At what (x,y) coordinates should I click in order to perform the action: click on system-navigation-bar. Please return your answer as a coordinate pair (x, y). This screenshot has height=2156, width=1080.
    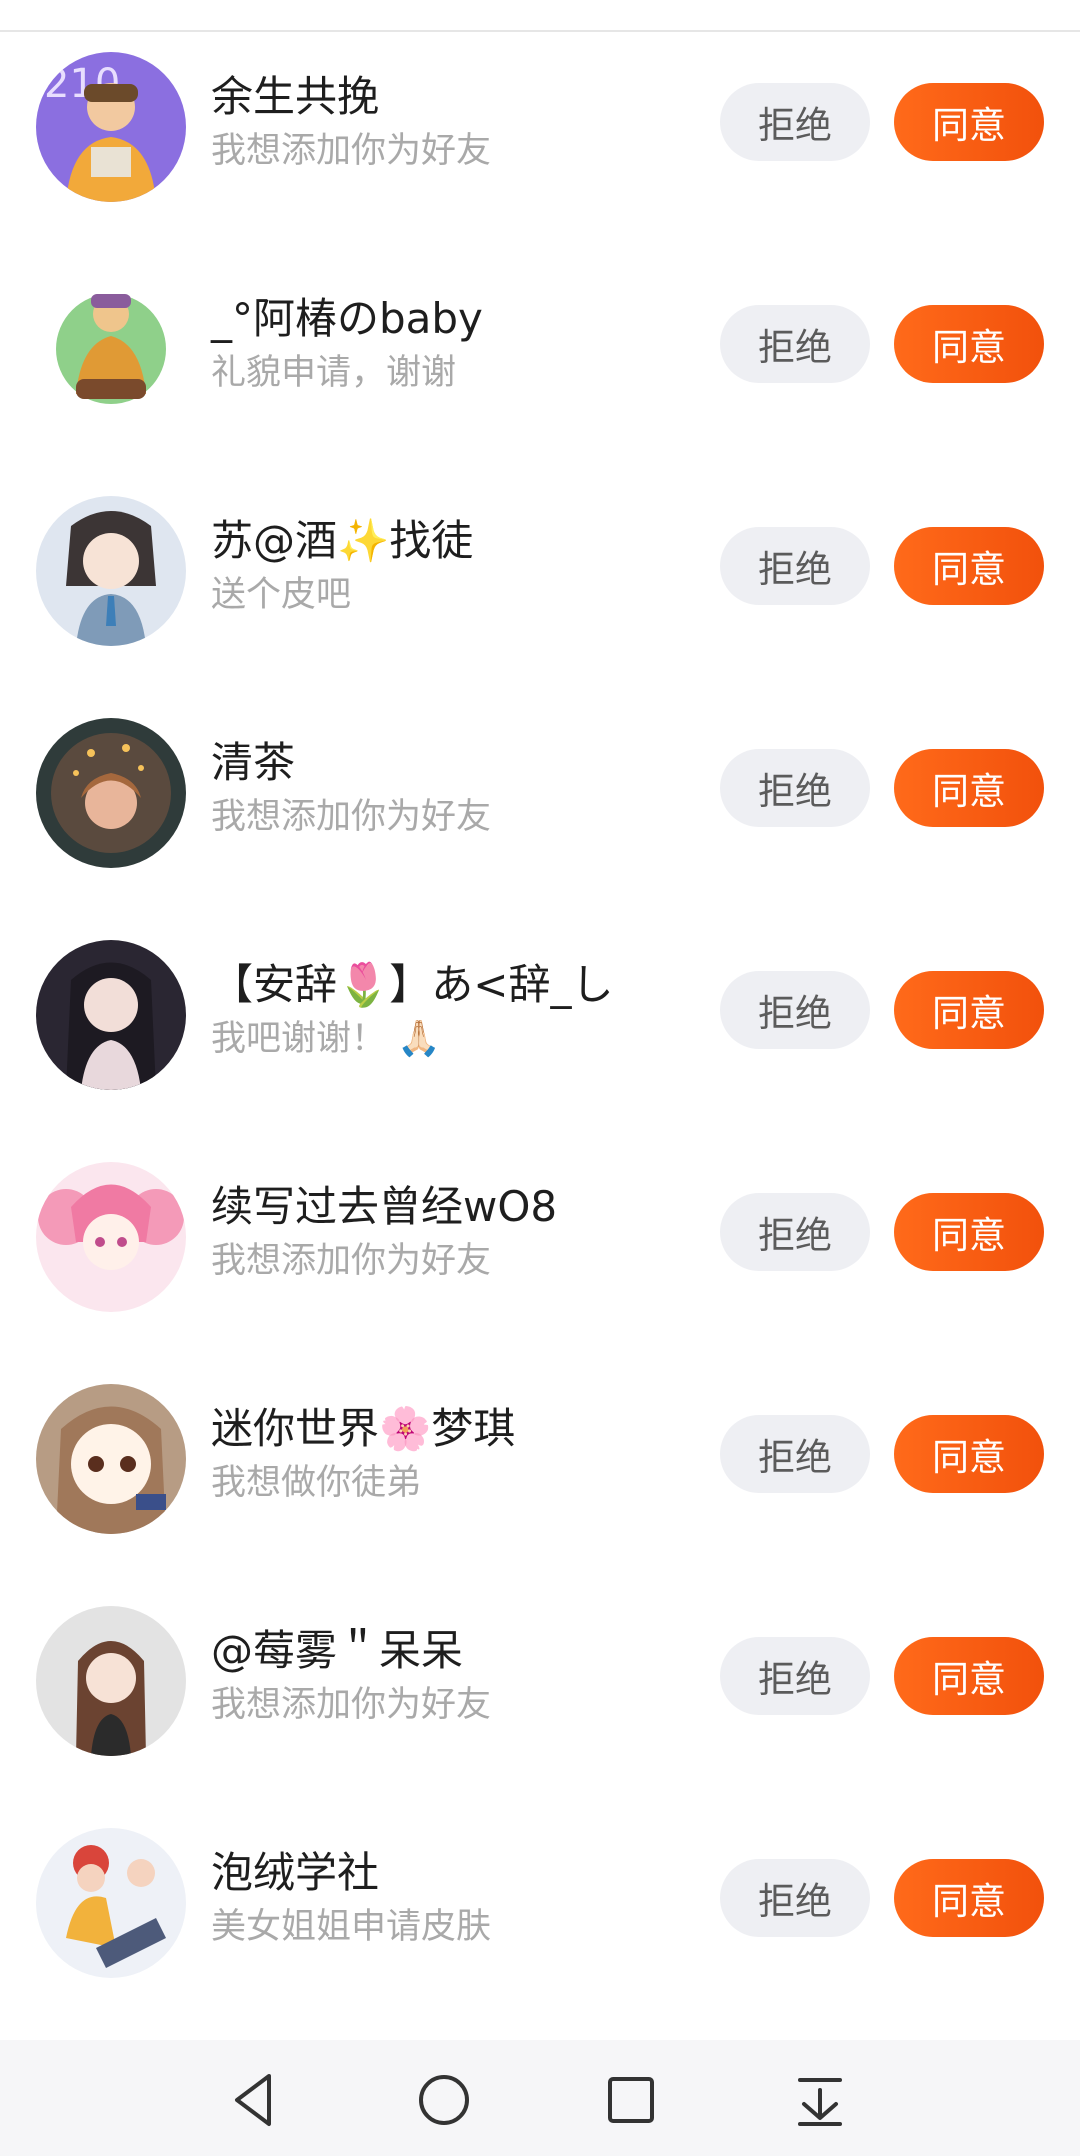
    Looking at the image, I should click on (540, 2098).